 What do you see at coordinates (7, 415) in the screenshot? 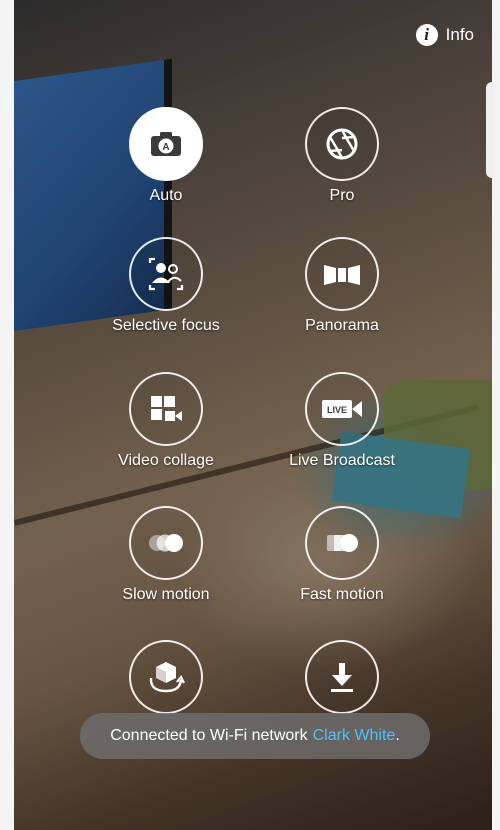
I see `left-bezel` at bounding box center [7, 415].